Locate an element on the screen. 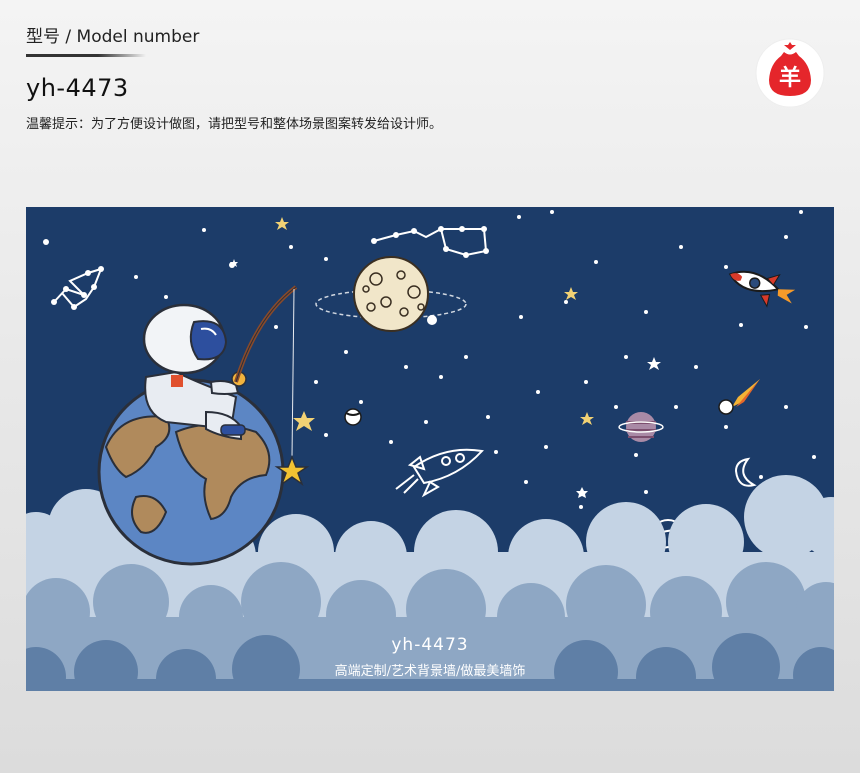 The image size is (860, 773). title-underline is located at coordinates (86, 55).